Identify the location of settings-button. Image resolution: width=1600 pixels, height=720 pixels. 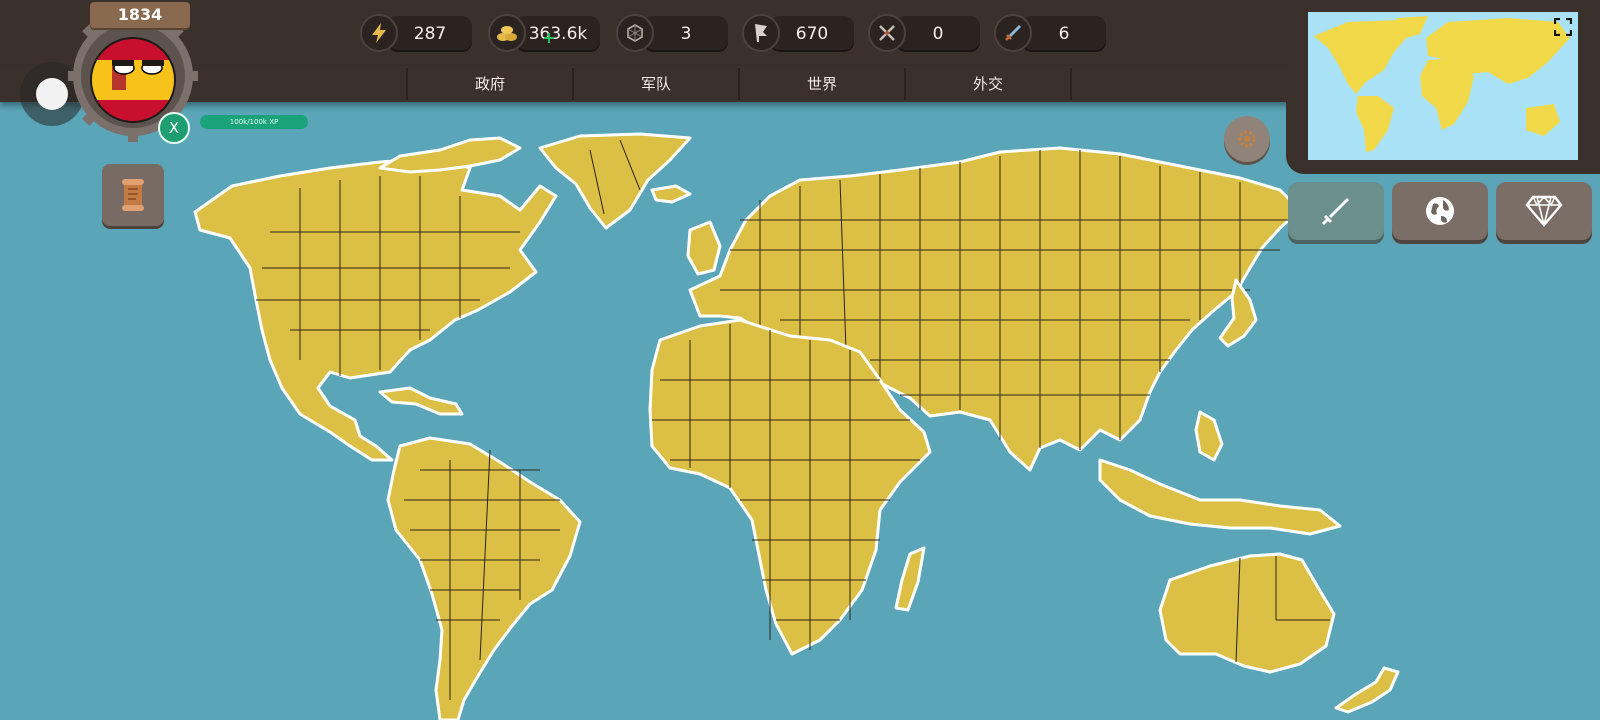
(1247, 139).